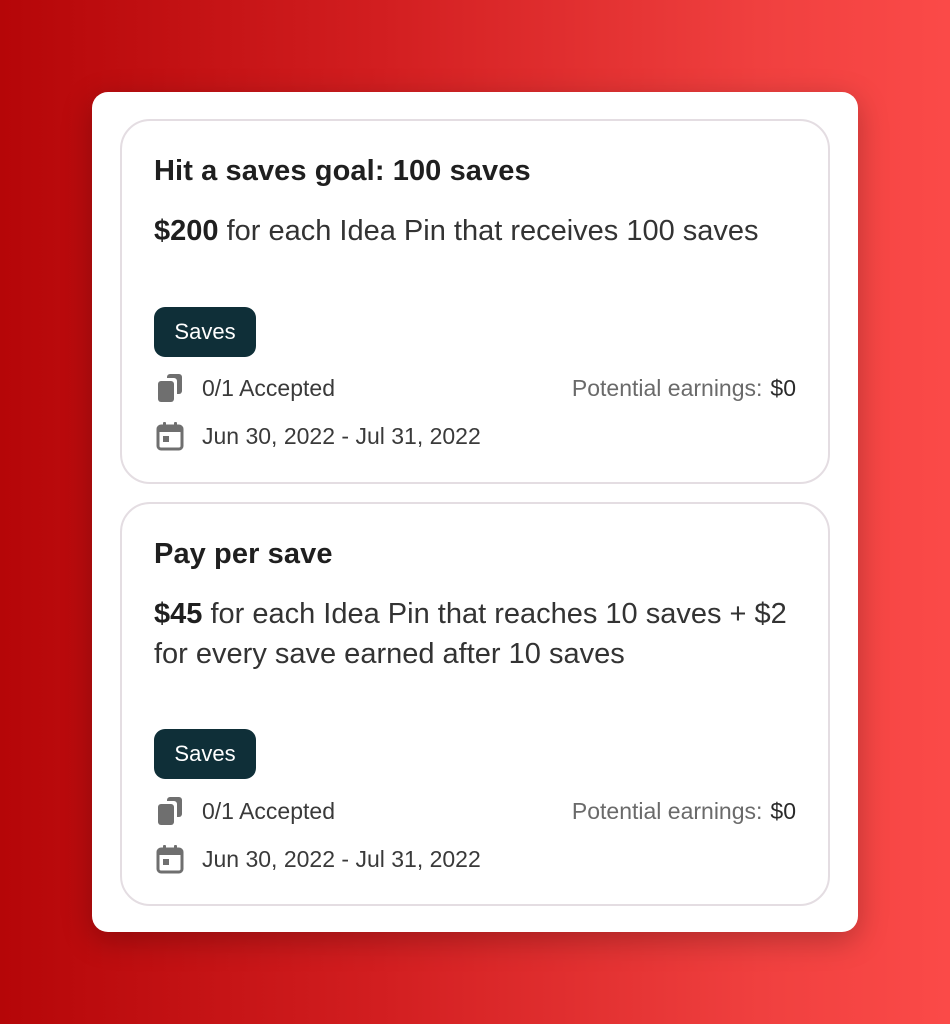  Describe the element at coordinates (342, 171) in the screenshot. I see `challenge-title: Hit a saves goal: 100 saves` at that location.